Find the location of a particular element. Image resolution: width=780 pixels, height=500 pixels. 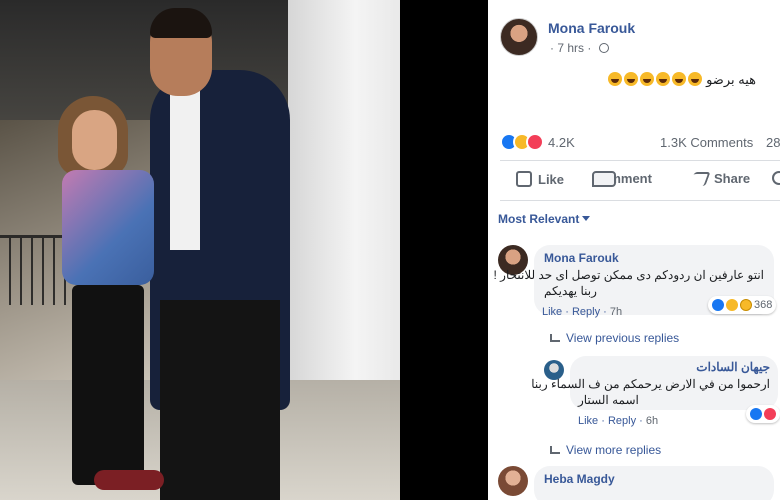

post-header: Mona Farouk · 7 hrs · is located at coordinates (640, 36).